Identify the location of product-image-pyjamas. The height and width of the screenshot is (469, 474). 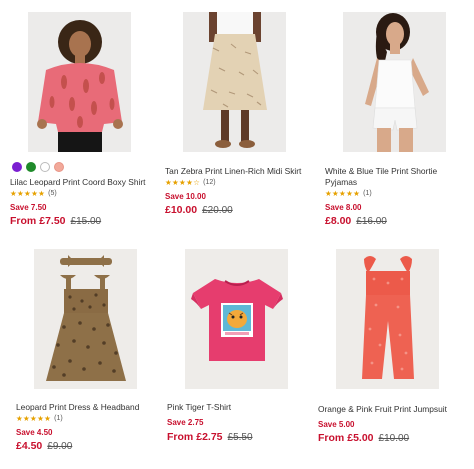
(394, 82).